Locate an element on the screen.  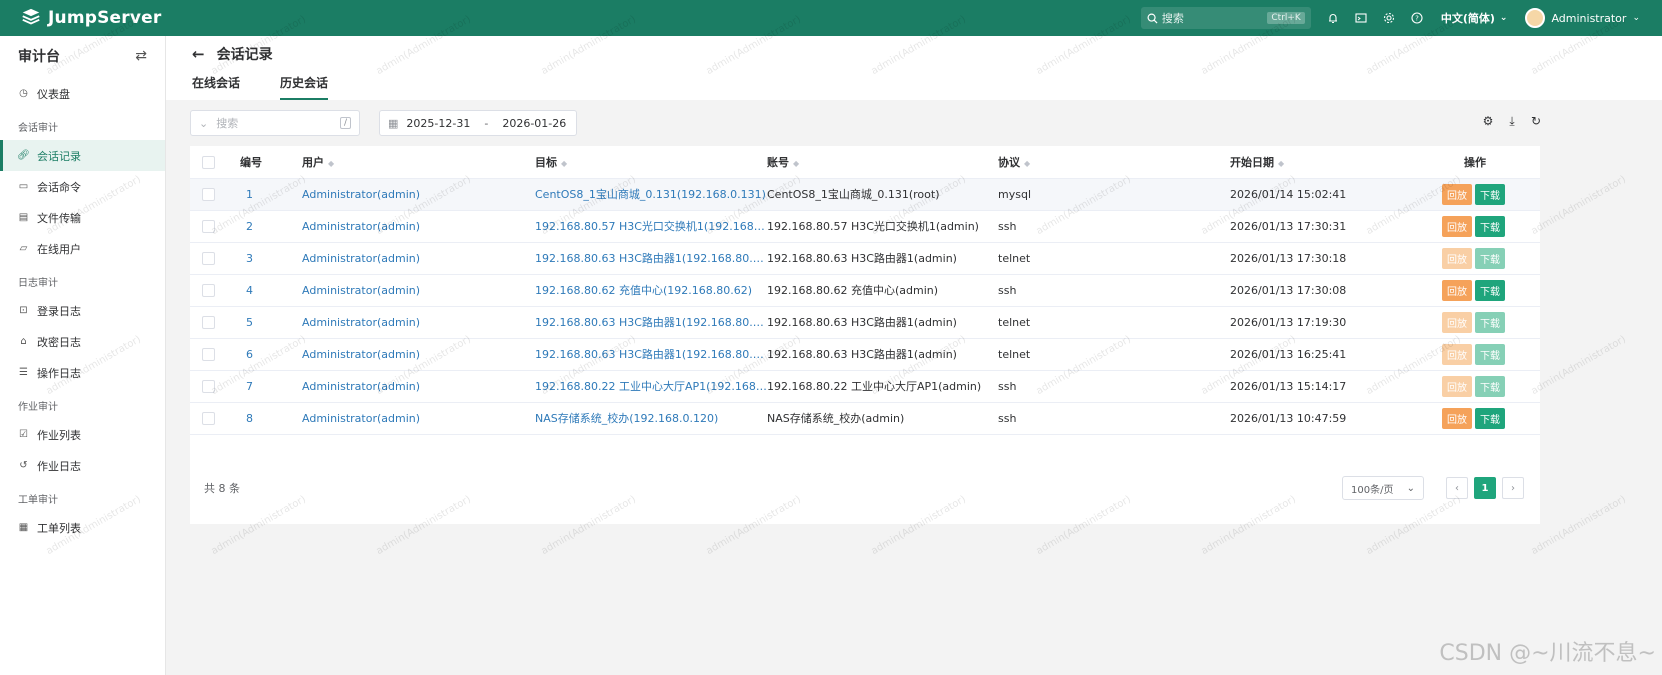
column-header-user: 用户 ◆ is located at coordinates (418, 162).